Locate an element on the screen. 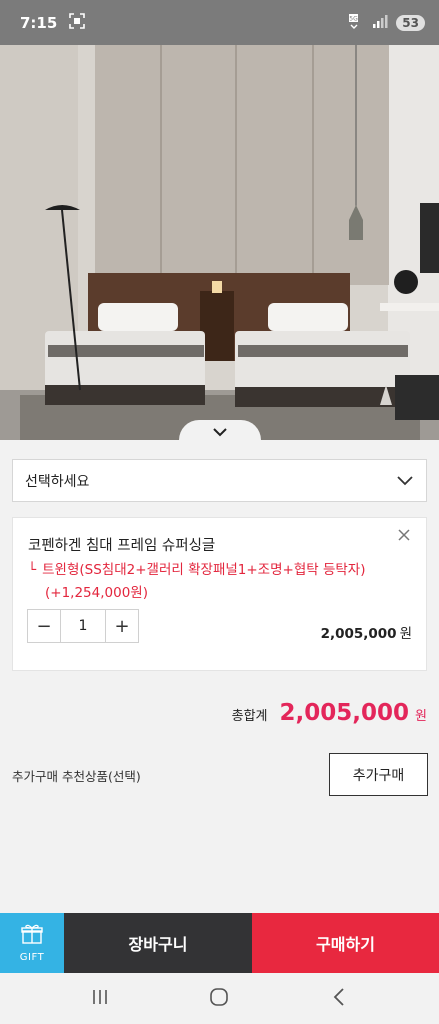  close-icon is located at coordinates (404, 536).